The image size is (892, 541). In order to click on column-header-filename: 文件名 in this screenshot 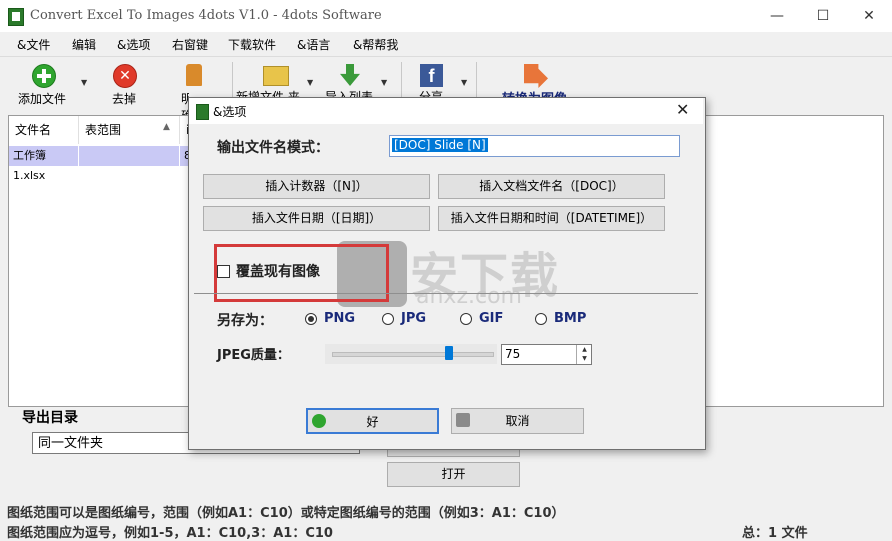, I will do `click(44, 130)`.